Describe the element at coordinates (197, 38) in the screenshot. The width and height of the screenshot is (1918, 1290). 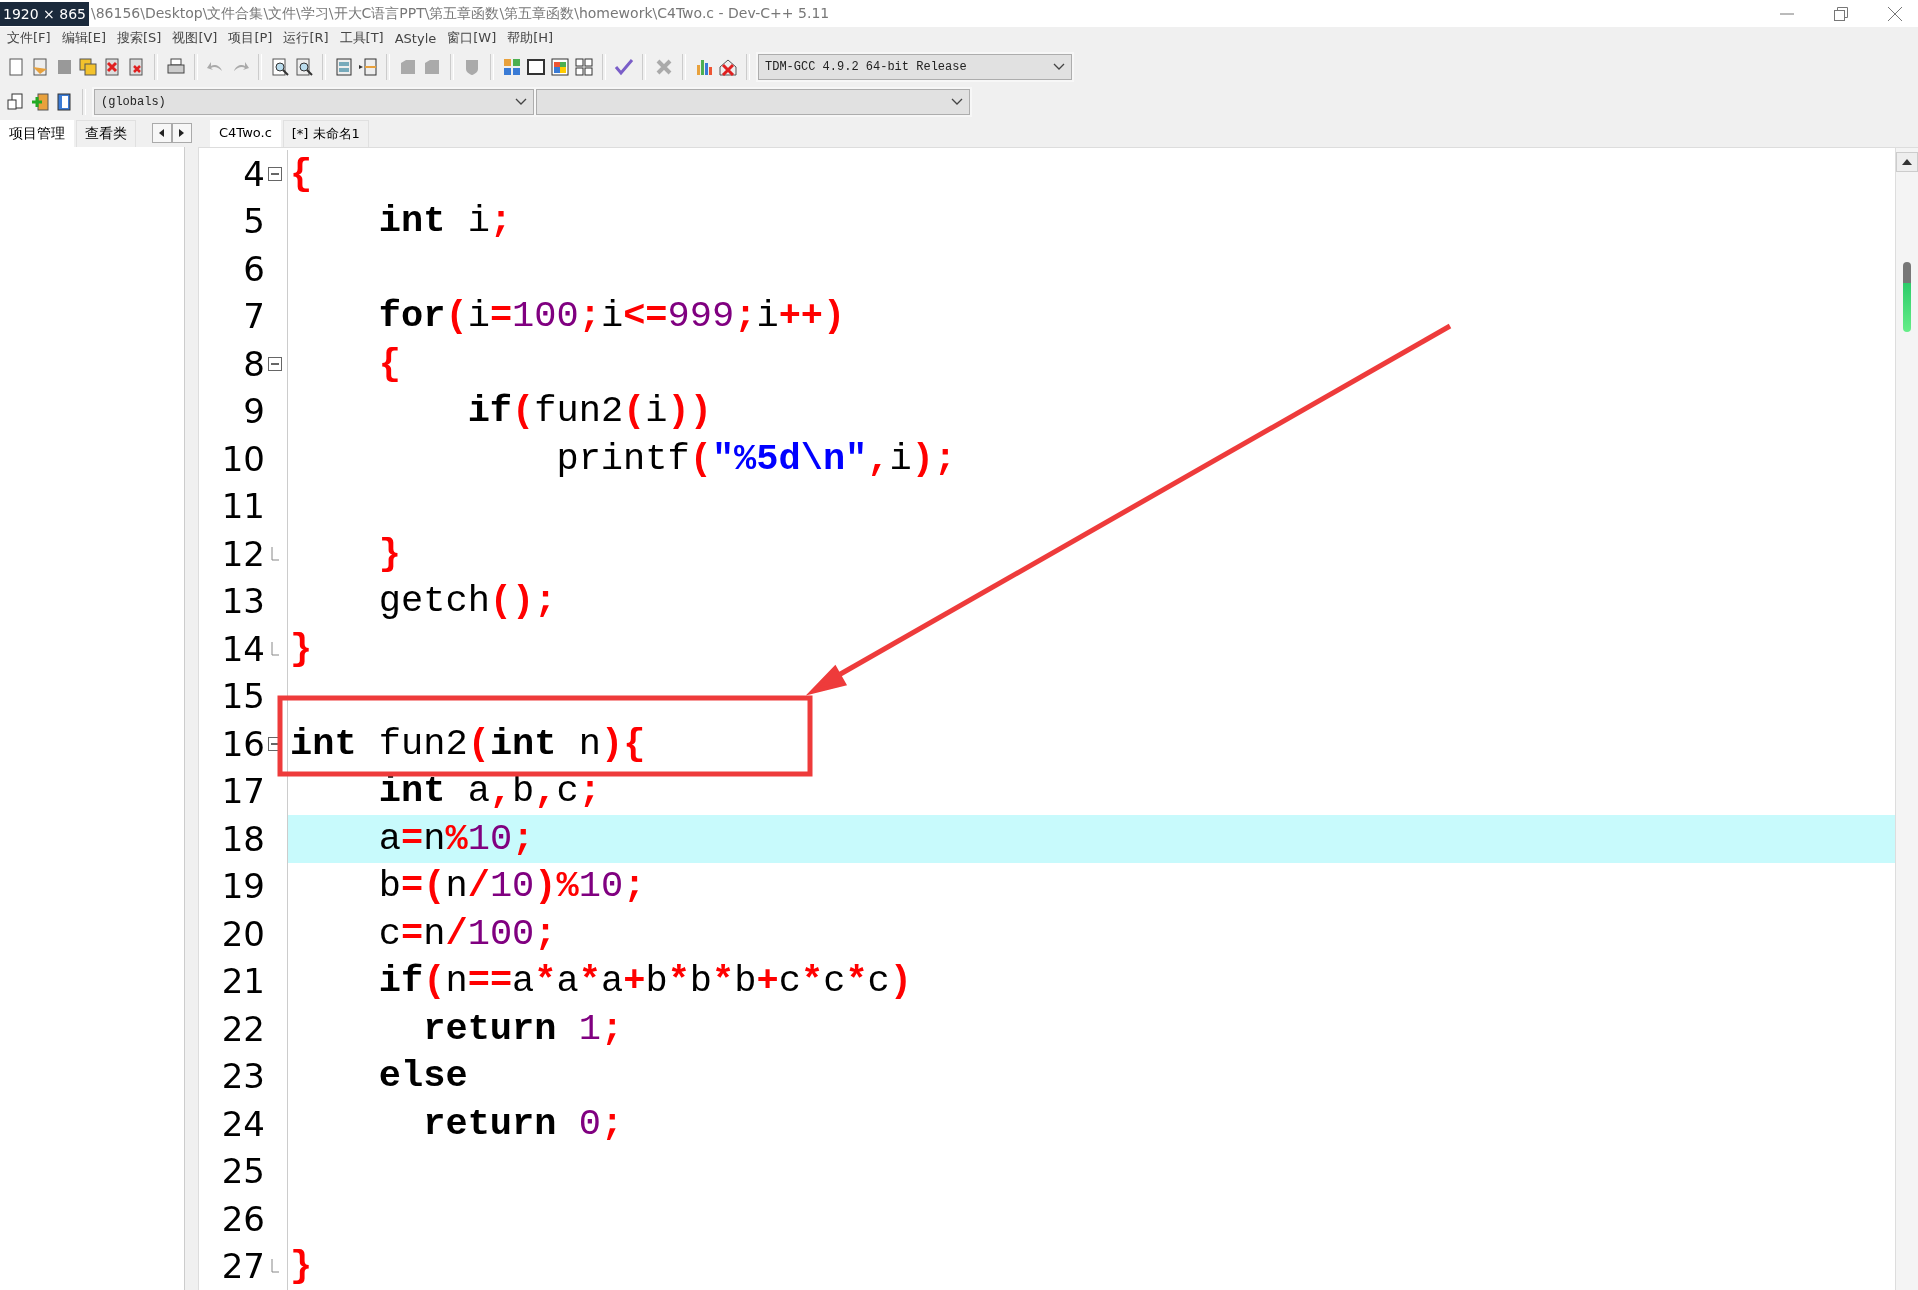
I see `menu-item: 视图[V]` at that location.